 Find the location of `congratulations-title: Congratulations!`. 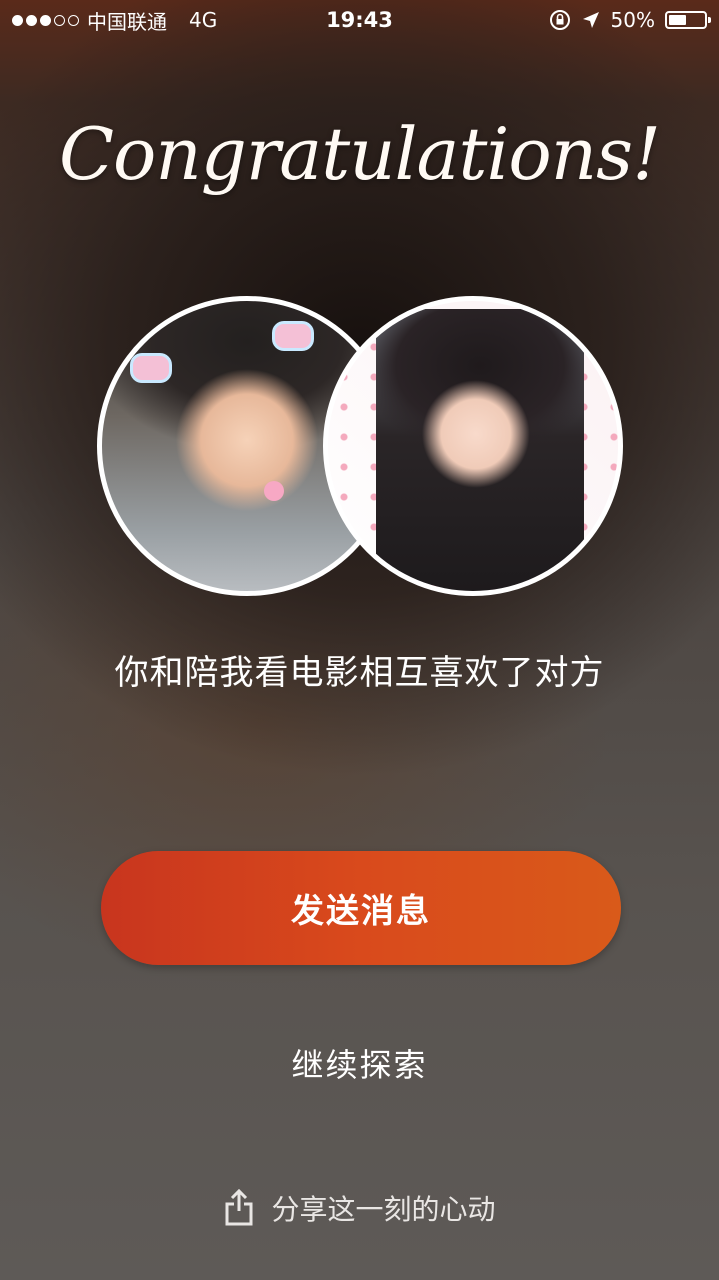

congratulations-title: Congratulations! is located at coordinates (359, 154).